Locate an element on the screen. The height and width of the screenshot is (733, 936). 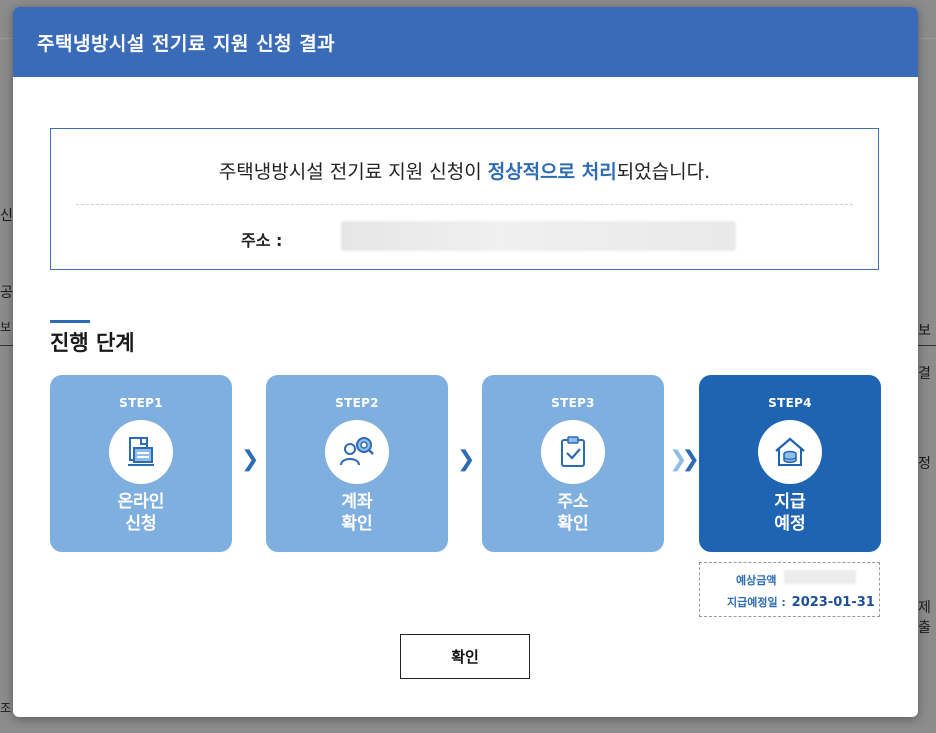
step-label: STEP2 is located at coordinates (357, 403).